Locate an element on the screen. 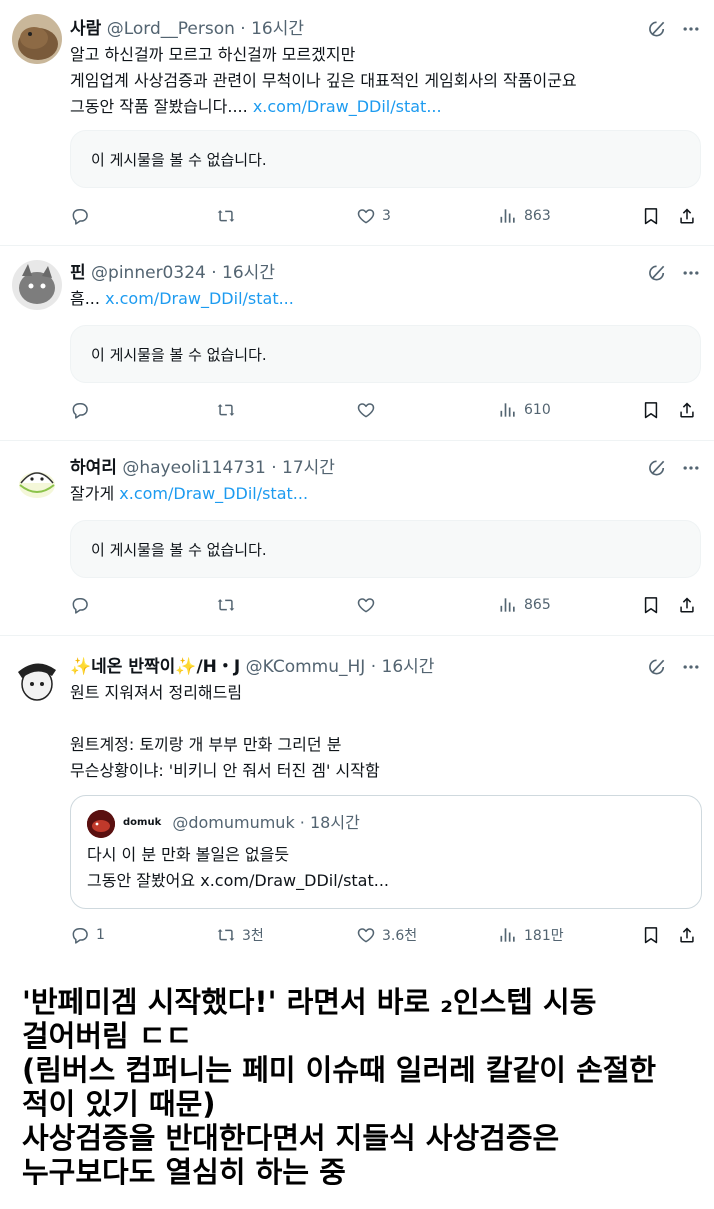  like-count: 3.6천 is located at coordinates (400, 936).